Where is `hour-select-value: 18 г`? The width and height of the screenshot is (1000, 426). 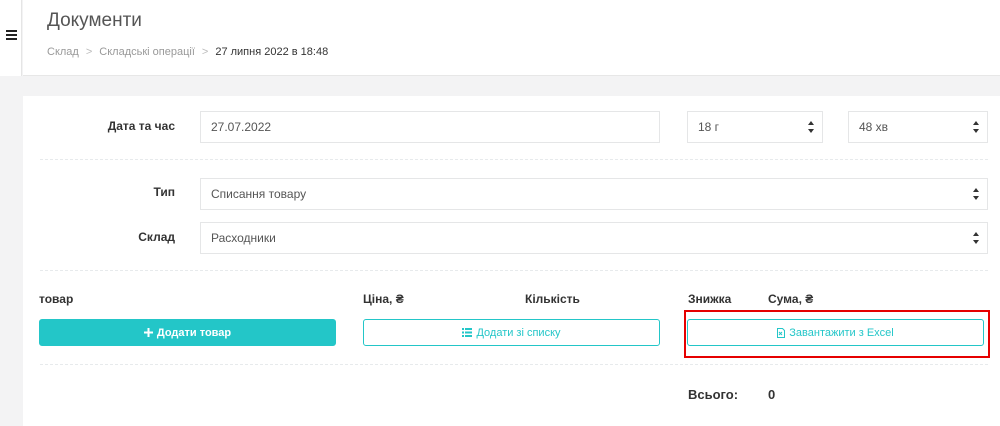
hour-select-value: 18 г is located at coordinates (709, 127).